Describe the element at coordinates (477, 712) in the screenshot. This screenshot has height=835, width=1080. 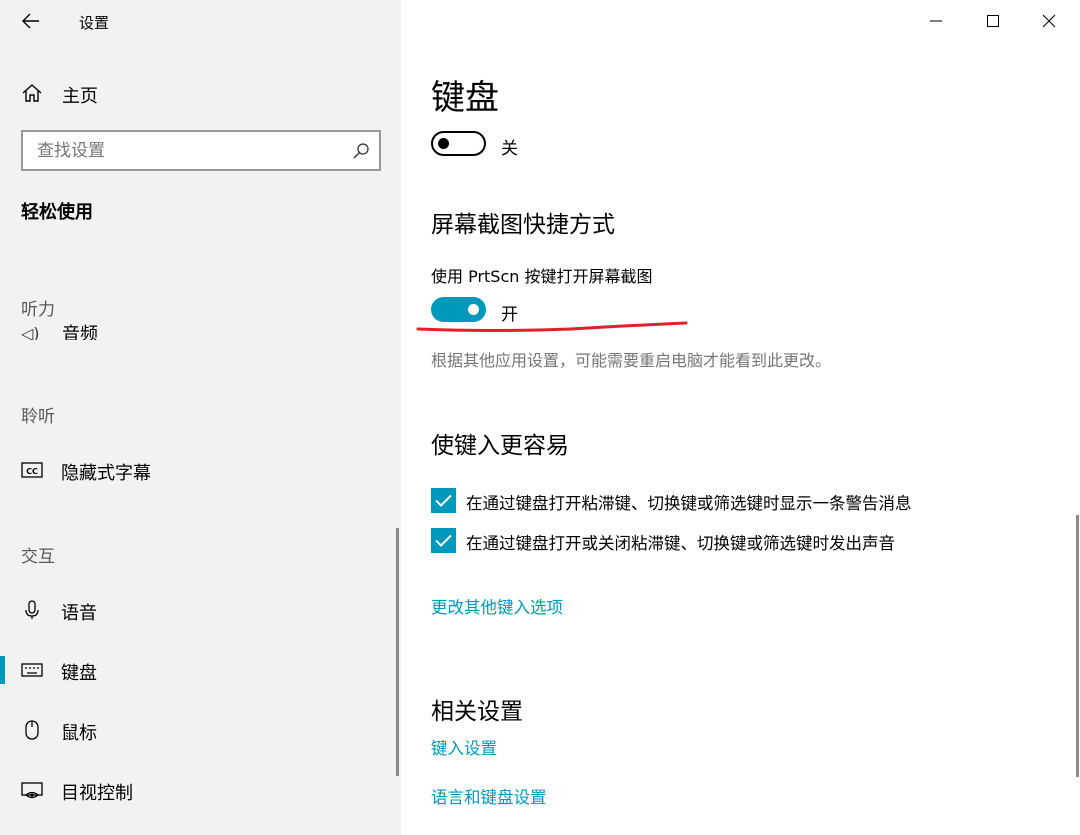
I see `section-title-related: 相关设置` at that location.